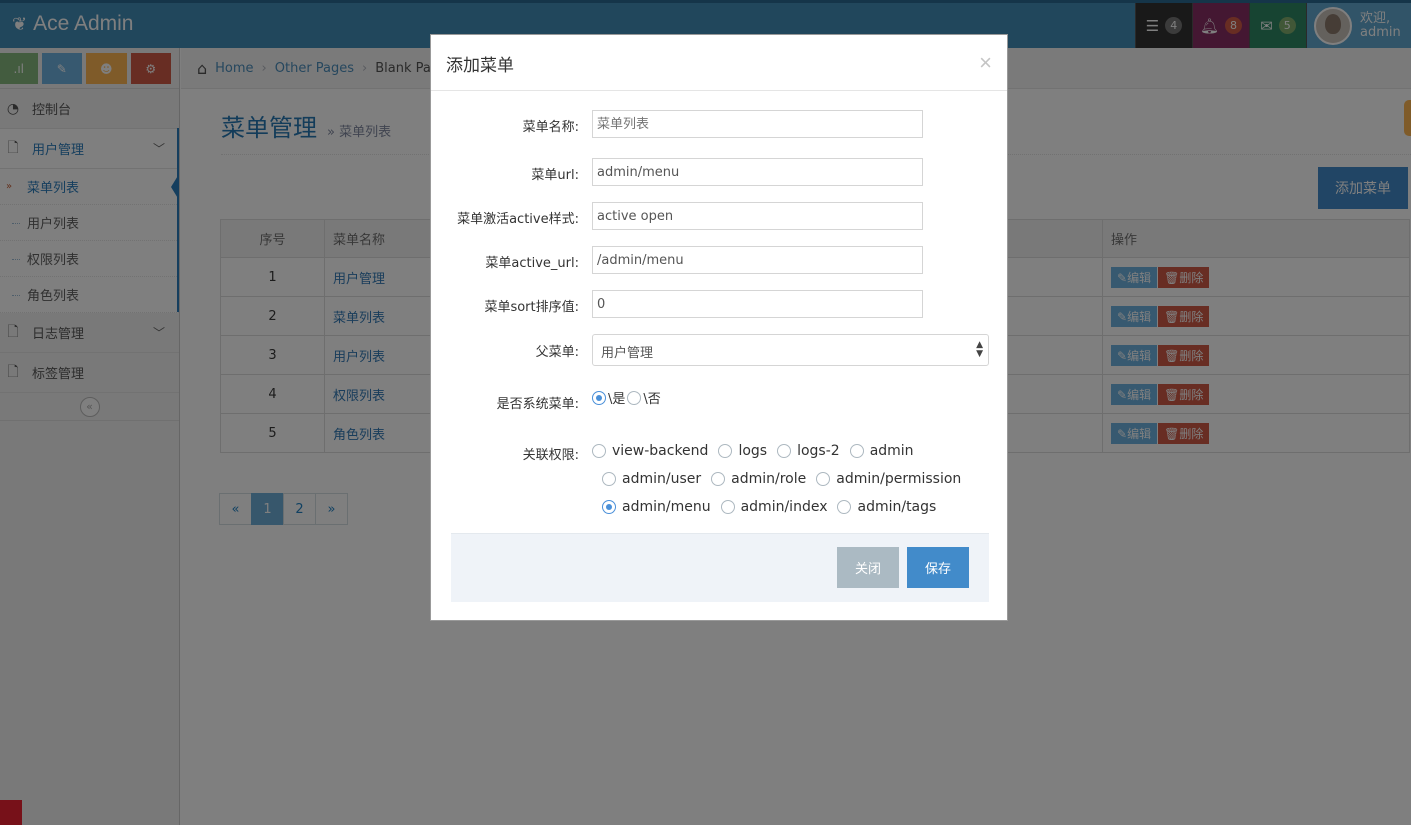 Image resolution: width=1411 pixels, height=825 pixels. What do you see at coordinates (899, 479) in the screenshot?
I see `permission-label: admin/permission` at bounding box center [899, 479].